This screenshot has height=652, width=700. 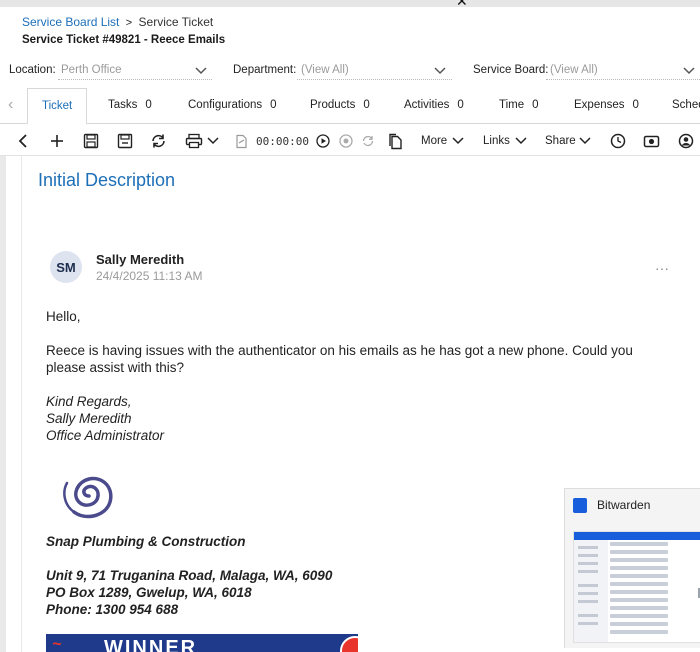 I want to click on location-label: Location:, so click(x=32, y=70).